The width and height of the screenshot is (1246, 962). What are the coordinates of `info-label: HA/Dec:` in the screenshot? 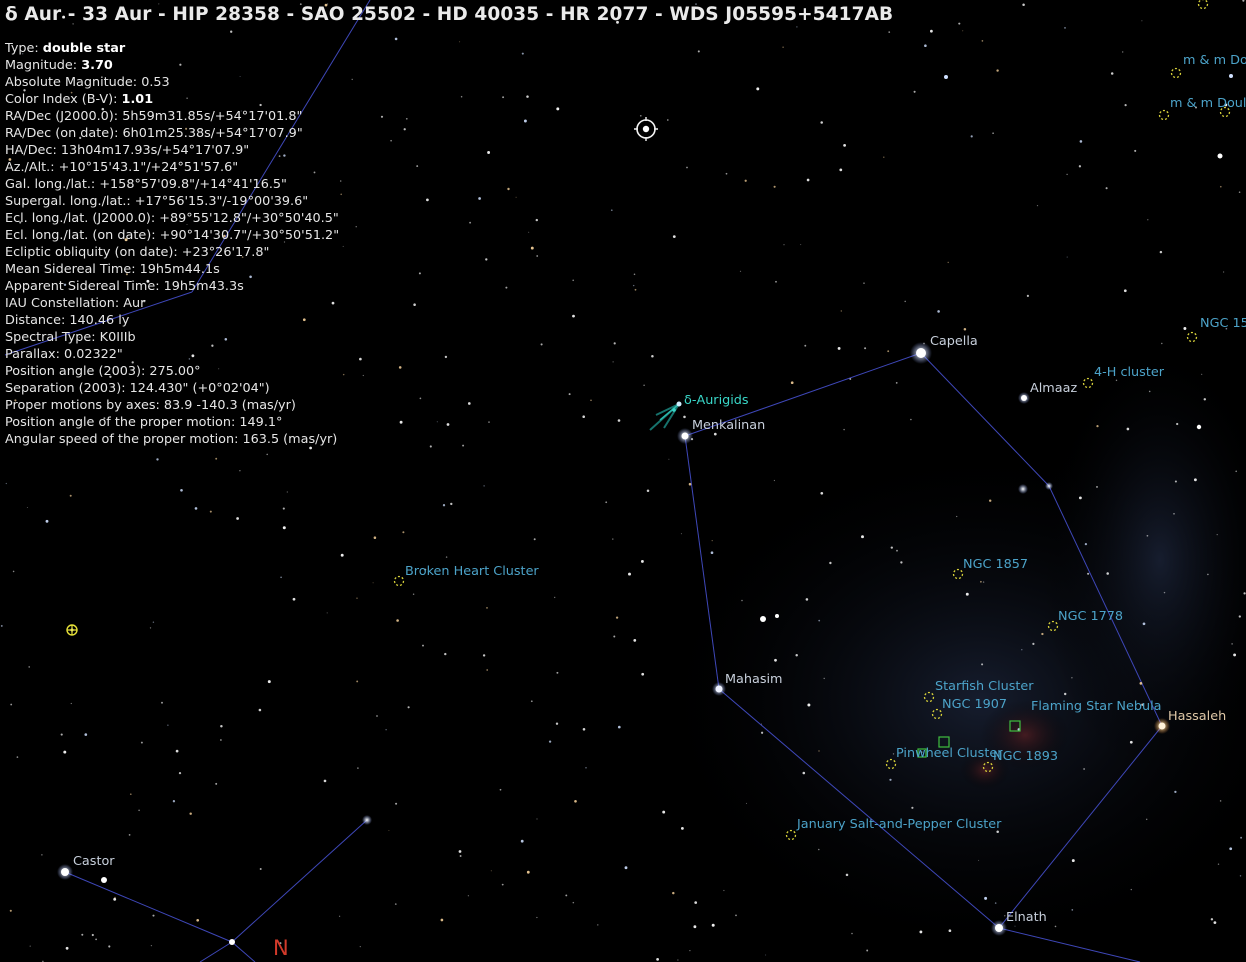 It's located at (33, 150).